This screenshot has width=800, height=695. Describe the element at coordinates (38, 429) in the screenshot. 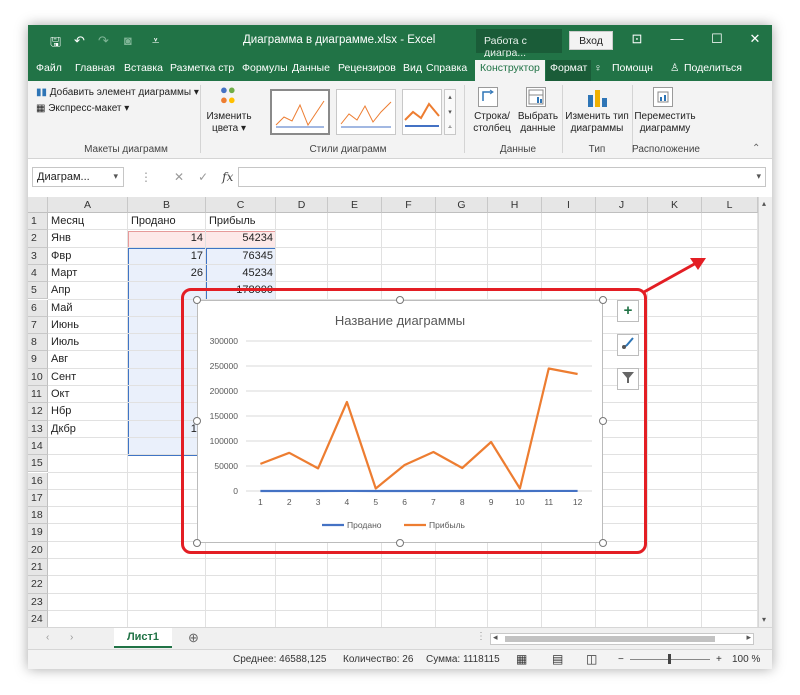

I see `row-header-13: 13` at that location.